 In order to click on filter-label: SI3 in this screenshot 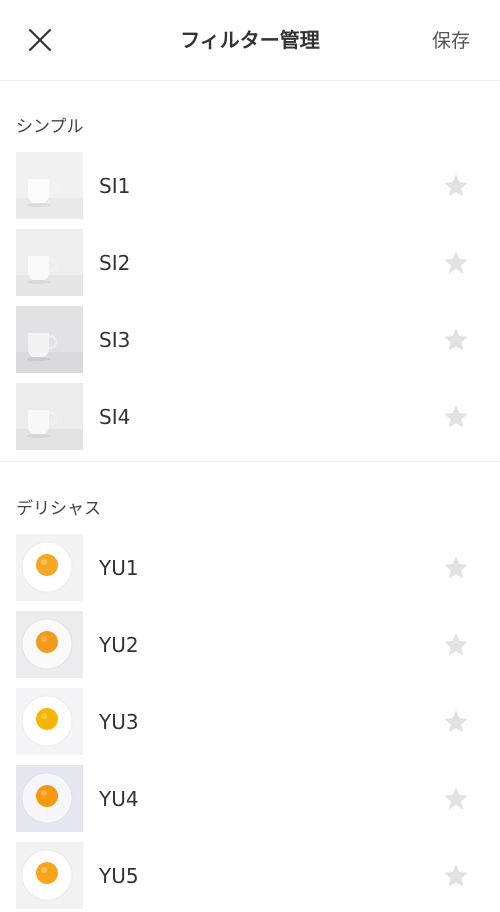, I will do `click(115, 340)`.